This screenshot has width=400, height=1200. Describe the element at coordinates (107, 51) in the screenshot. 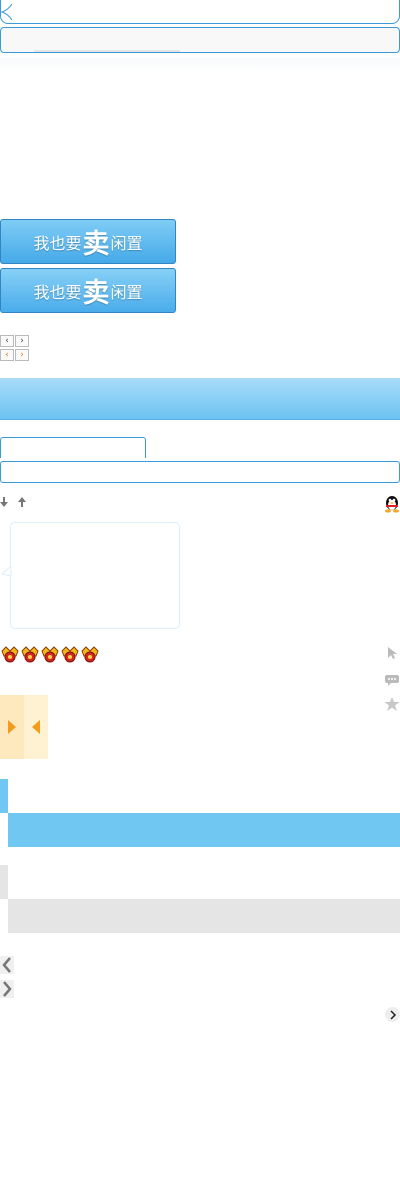

I see `search-bar-underline` at that location.